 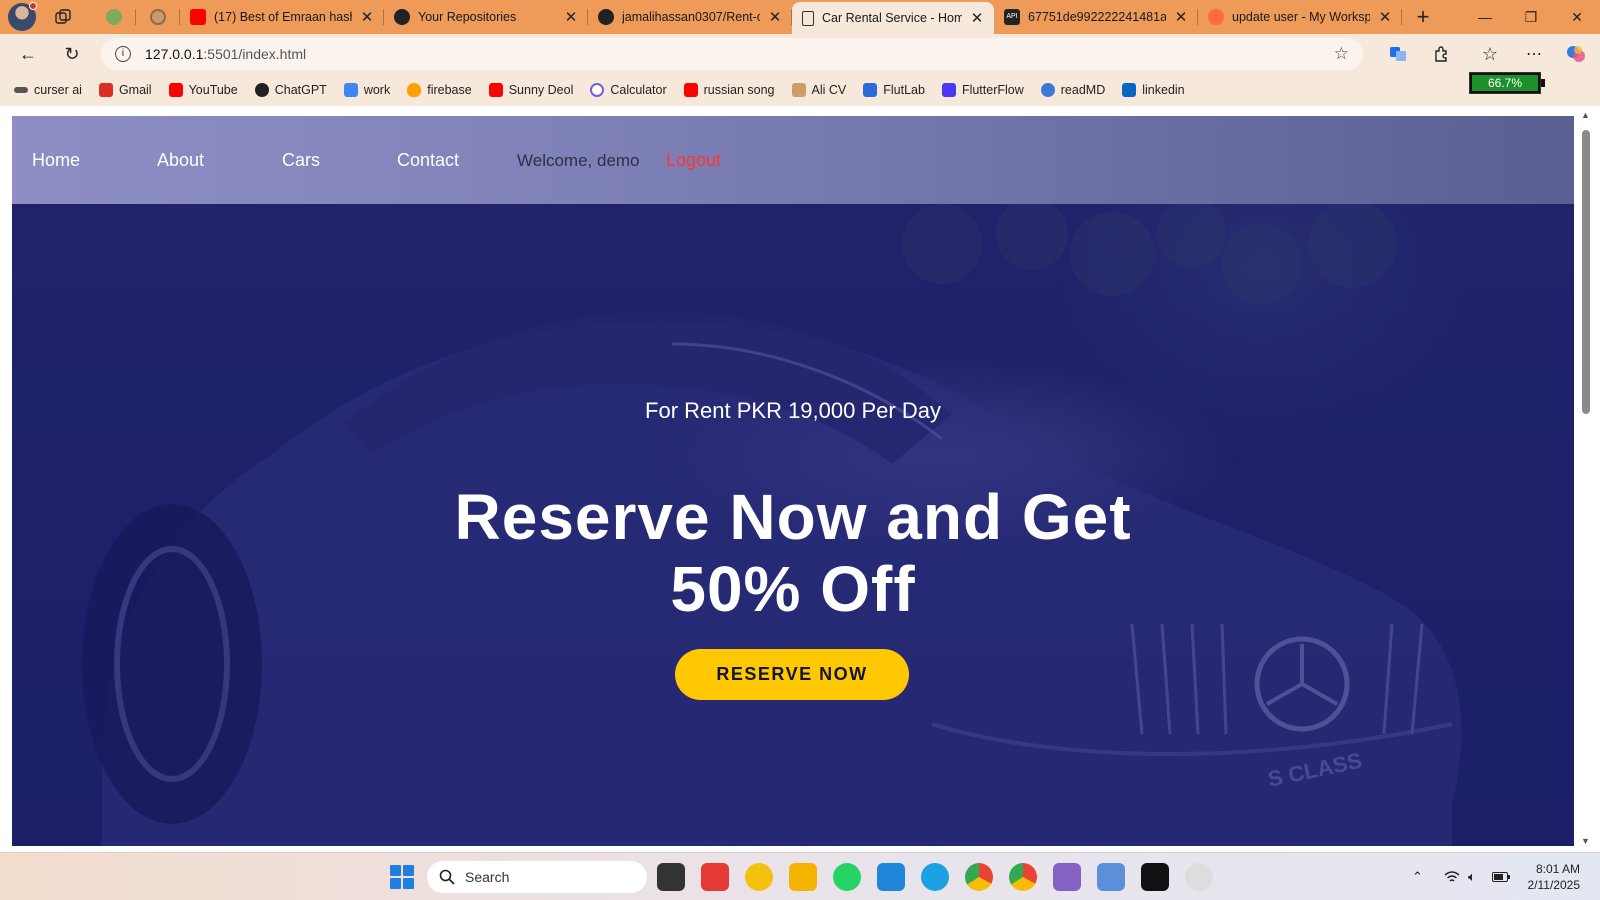 What do you see at coordinates (255, 54) in the screenshot?
I see `url-path: :5501/index.html` at bounding box center [255, 54].